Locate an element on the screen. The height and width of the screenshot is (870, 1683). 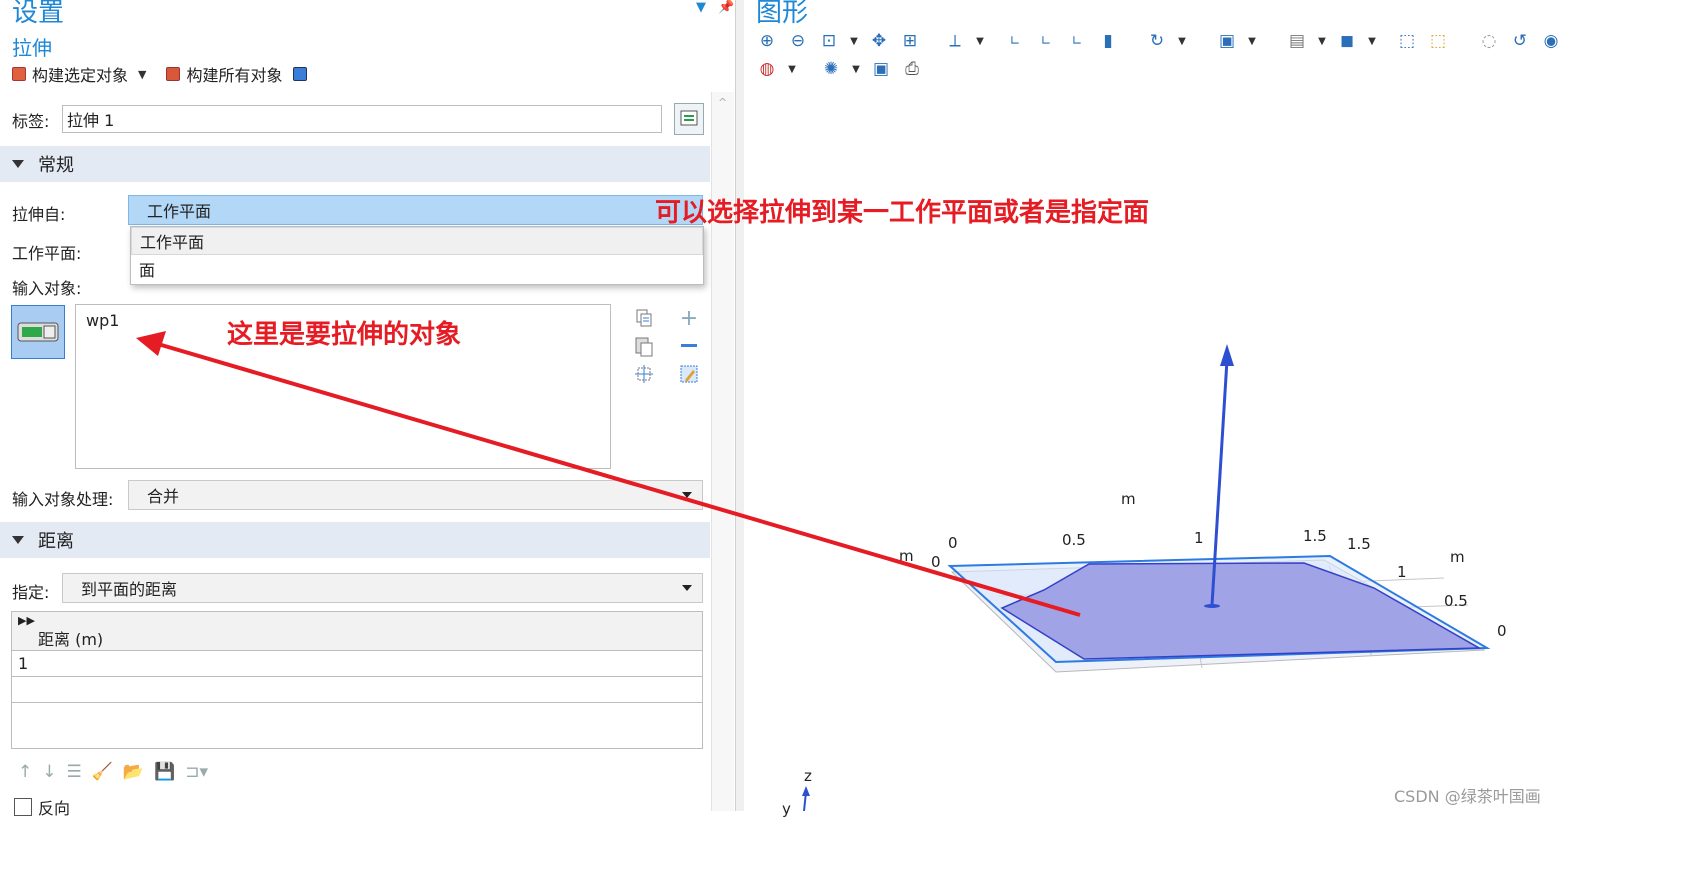
build-all-icon is located at coordinates (173, 74).